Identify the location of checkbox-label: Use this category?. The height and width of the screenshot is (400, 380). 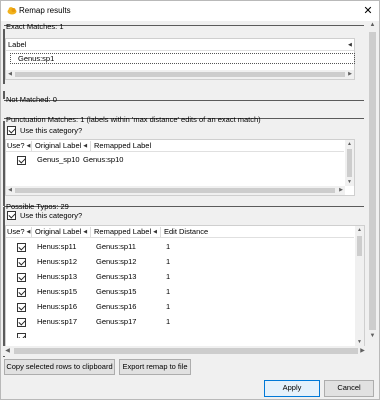
(51, 130).